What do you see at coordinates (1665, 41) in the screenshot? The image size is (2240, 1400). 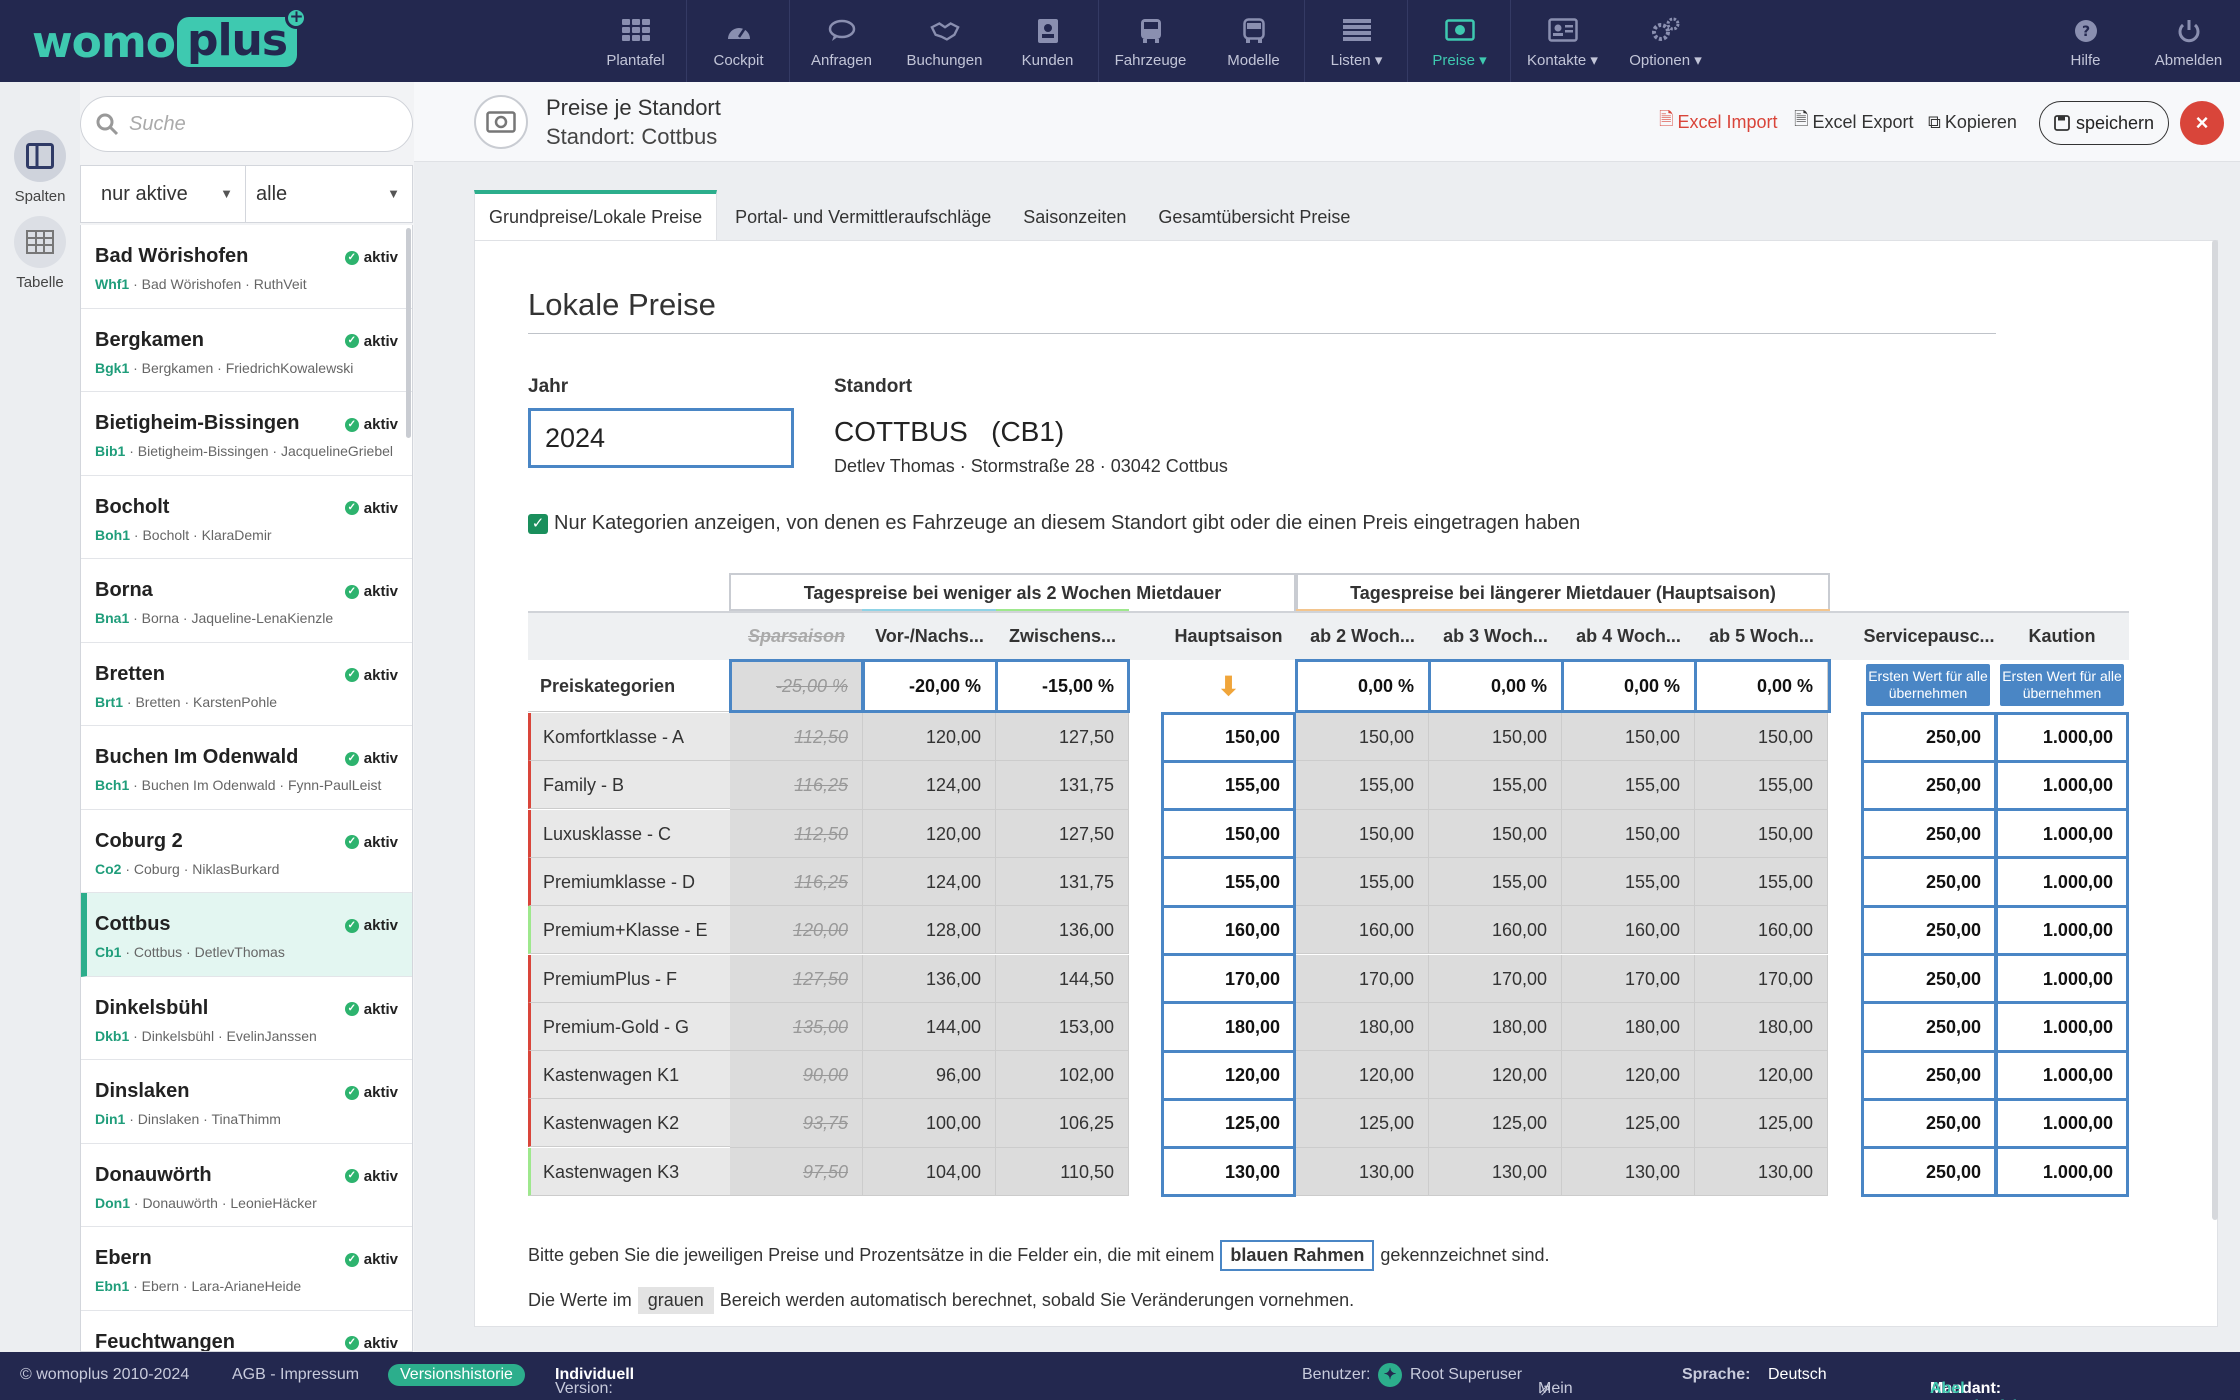 I see `nav-item-optionen: Optionen ▾` at bounding box center [1665, 41].